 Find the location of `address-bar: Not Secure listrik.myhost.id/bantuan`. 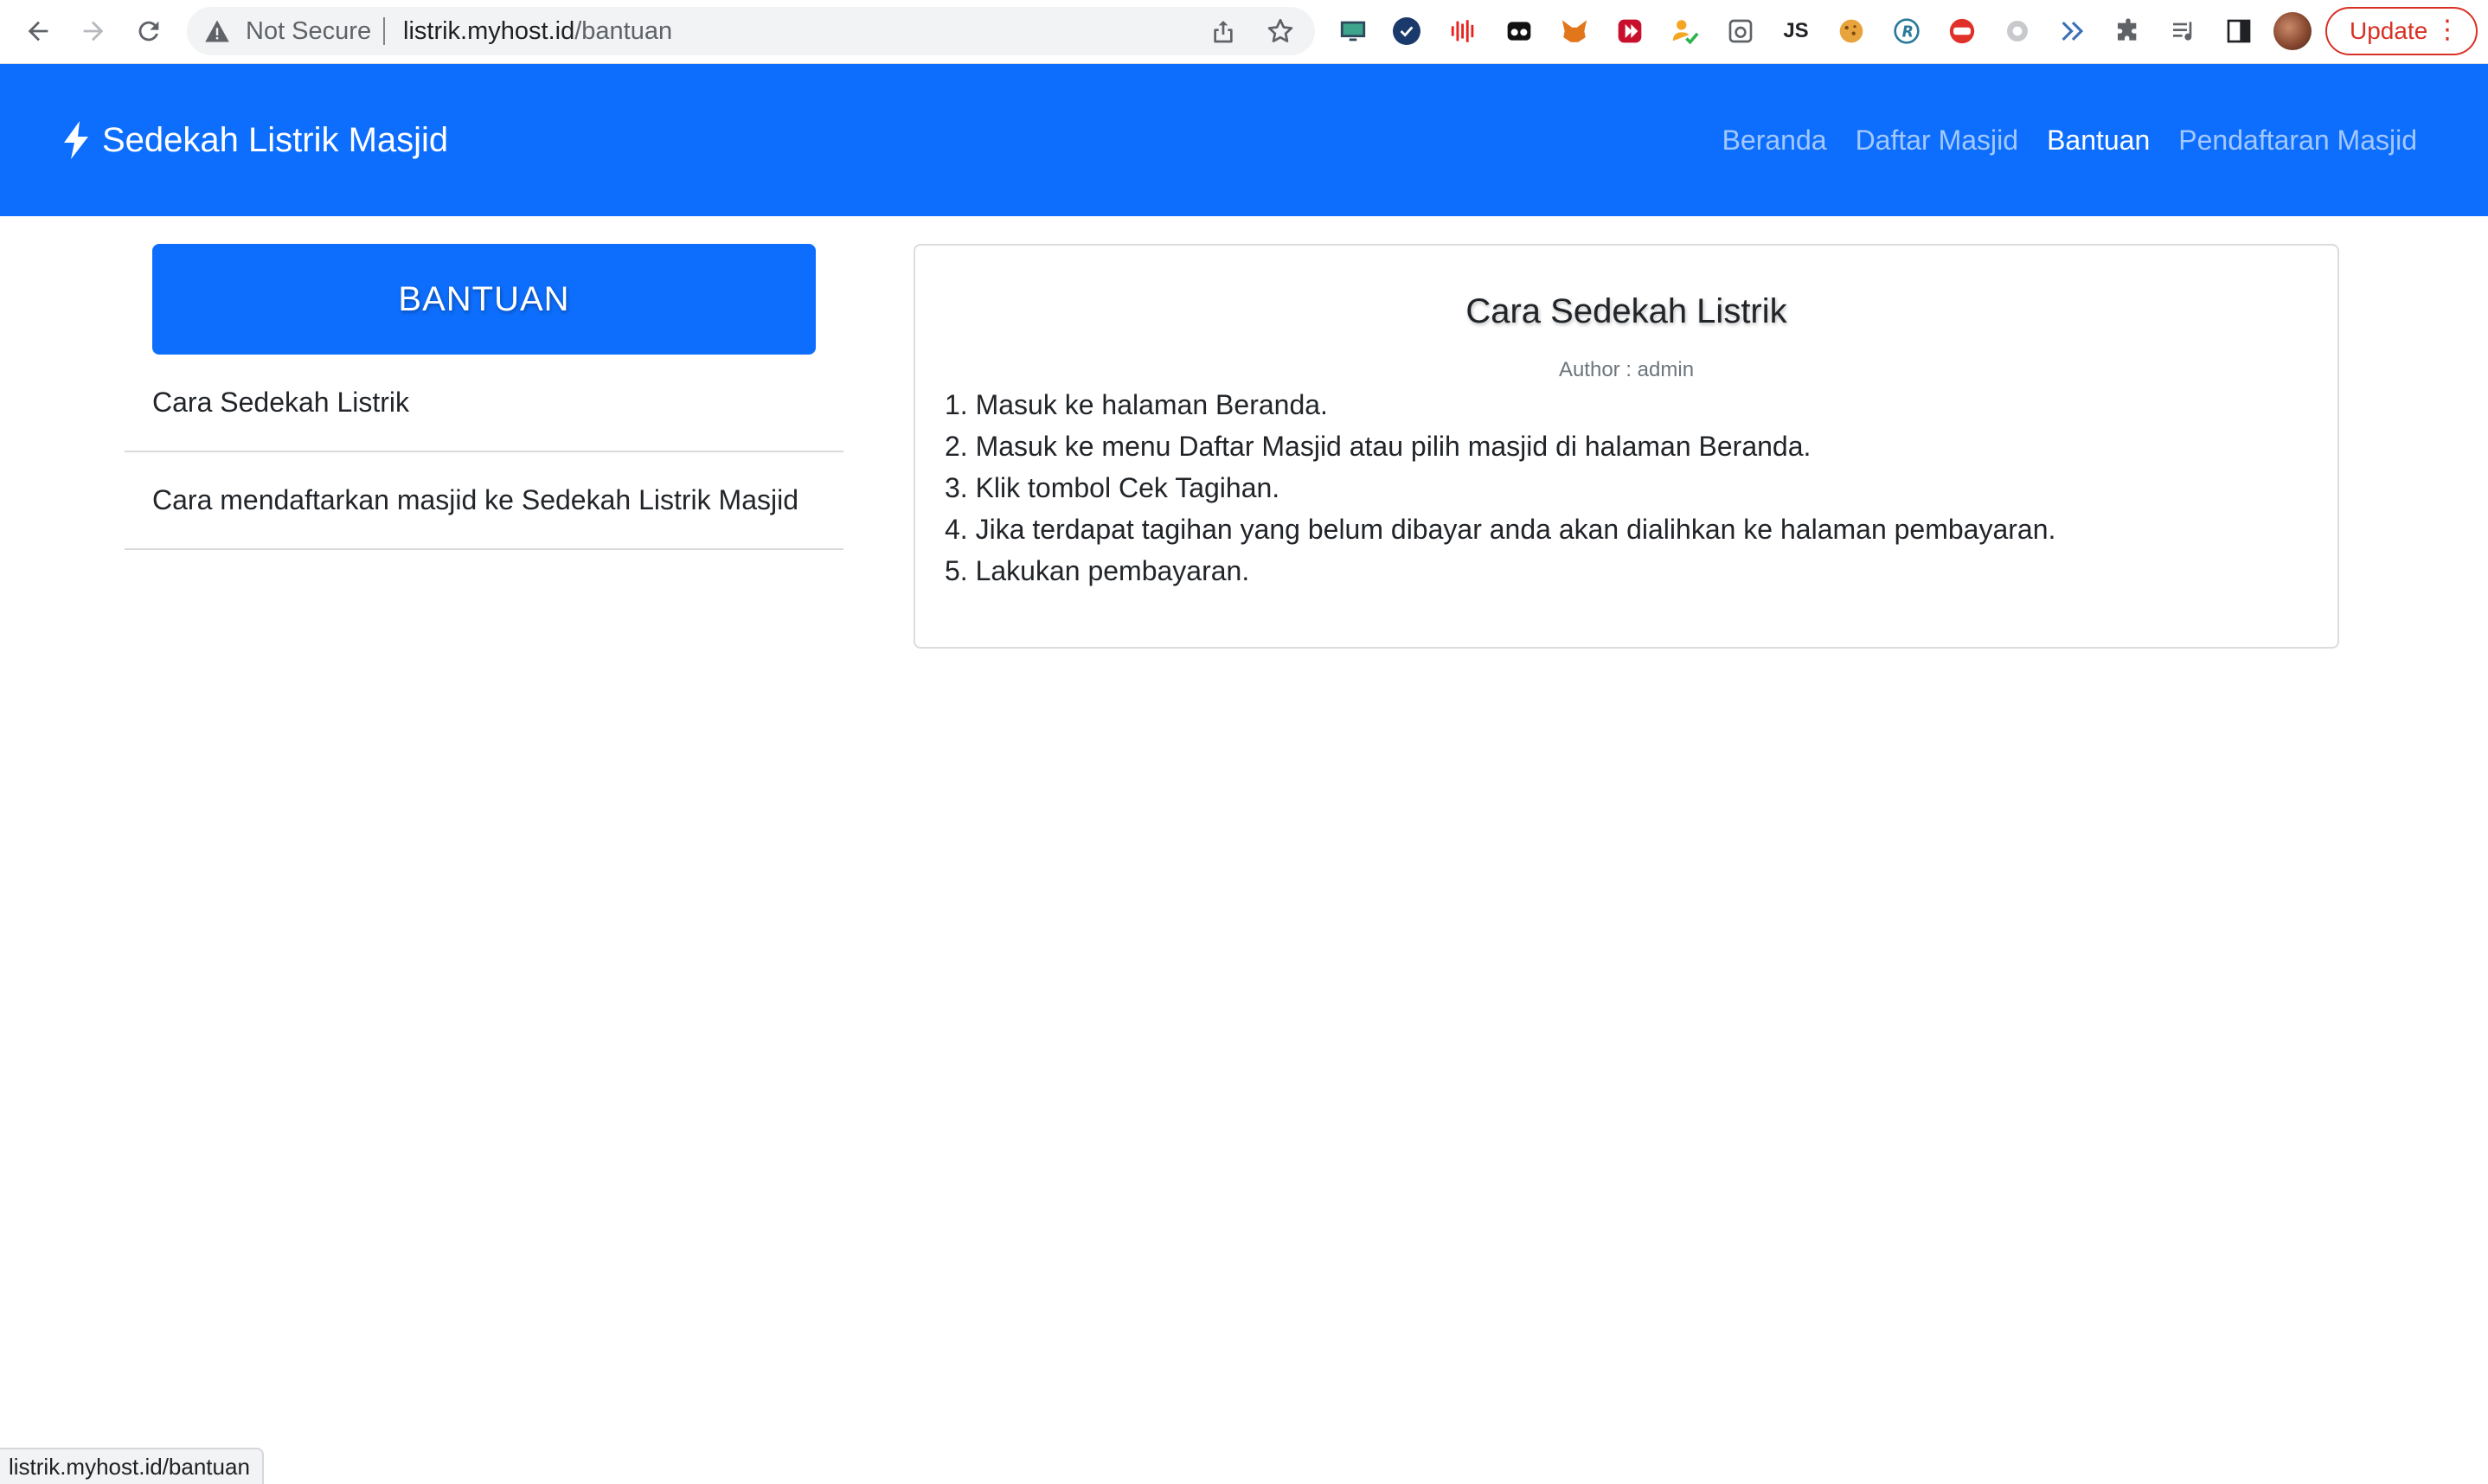

address-bar: Not Secure listrik.myhost.id/bantuan is located at coordinates (751, 31).